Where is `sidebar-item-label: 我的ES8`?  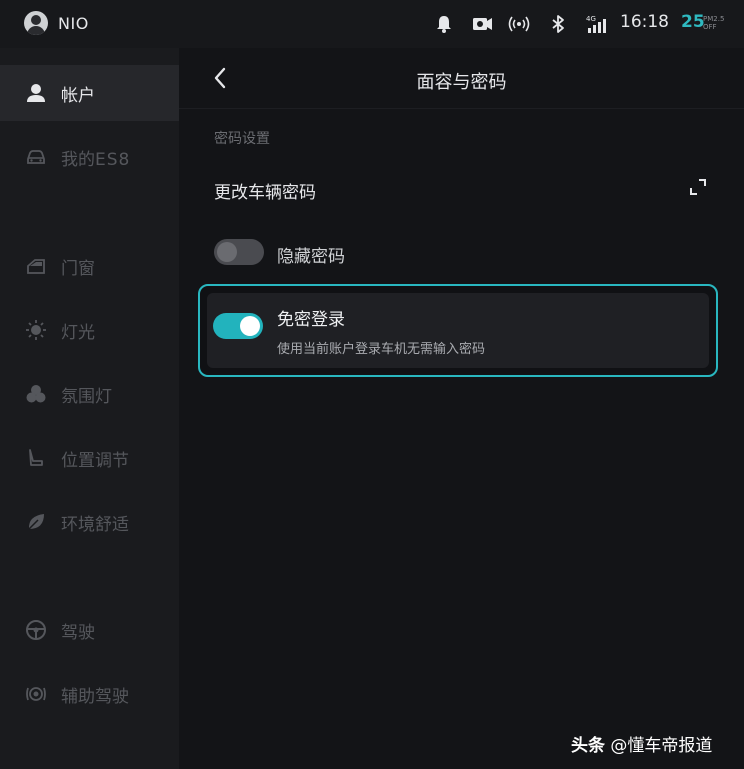 sidebar-item-label: 我的ES8 is located at coordinates (96, 159).